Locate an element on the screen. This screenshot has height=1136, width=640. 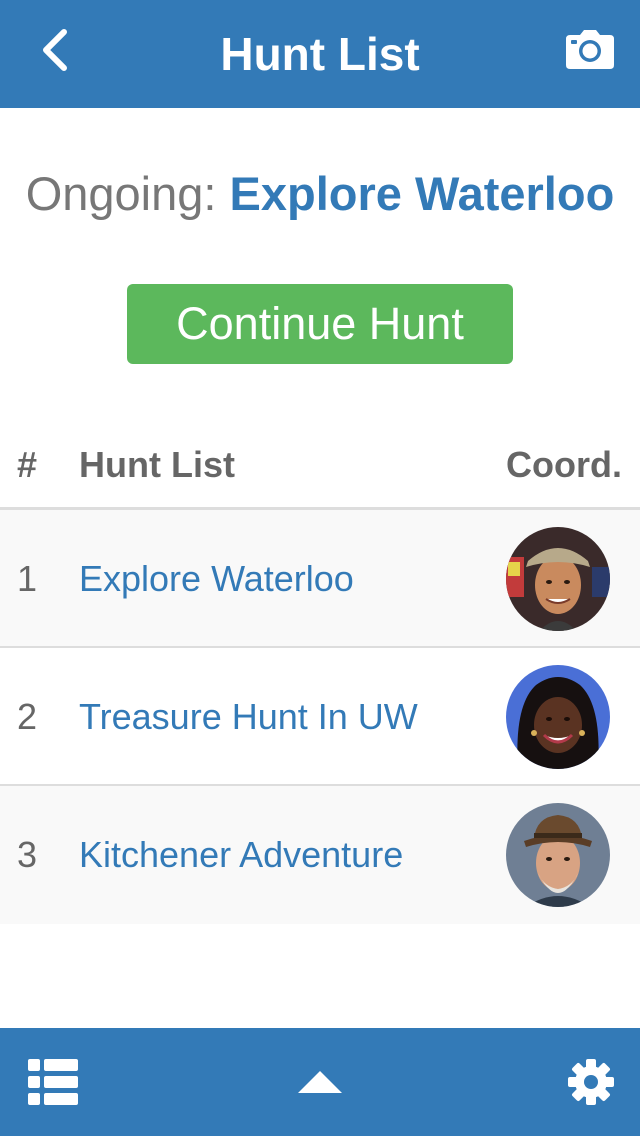
tab-settings is located at coordinates (591, 1082).